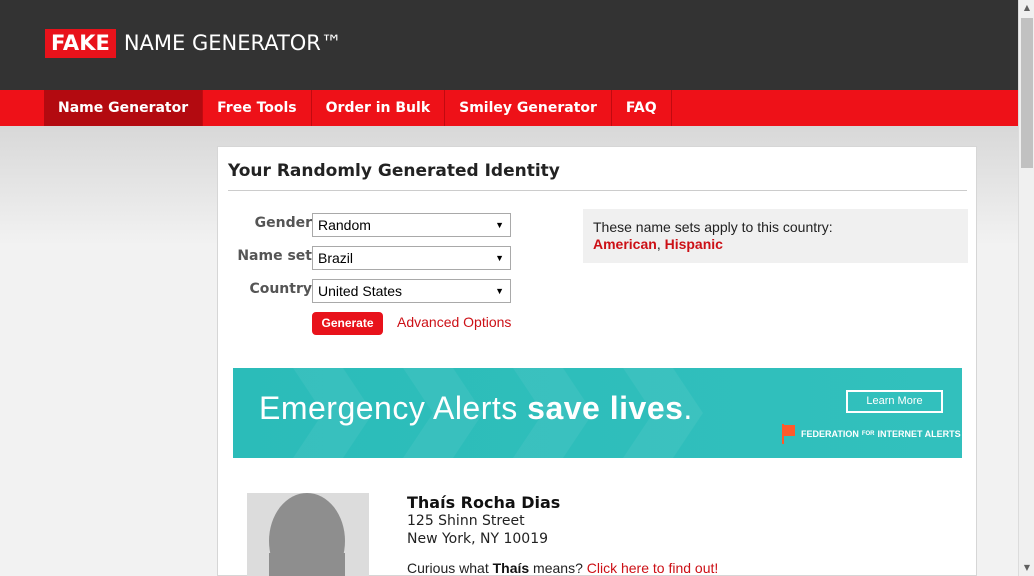 This screenshot has height=576, width=1034. What do you see at coordinates (713, 227) in the screenshot?
I see `nameset-info-text: These name sets apply to this country:` at bounding box center [713, 227].